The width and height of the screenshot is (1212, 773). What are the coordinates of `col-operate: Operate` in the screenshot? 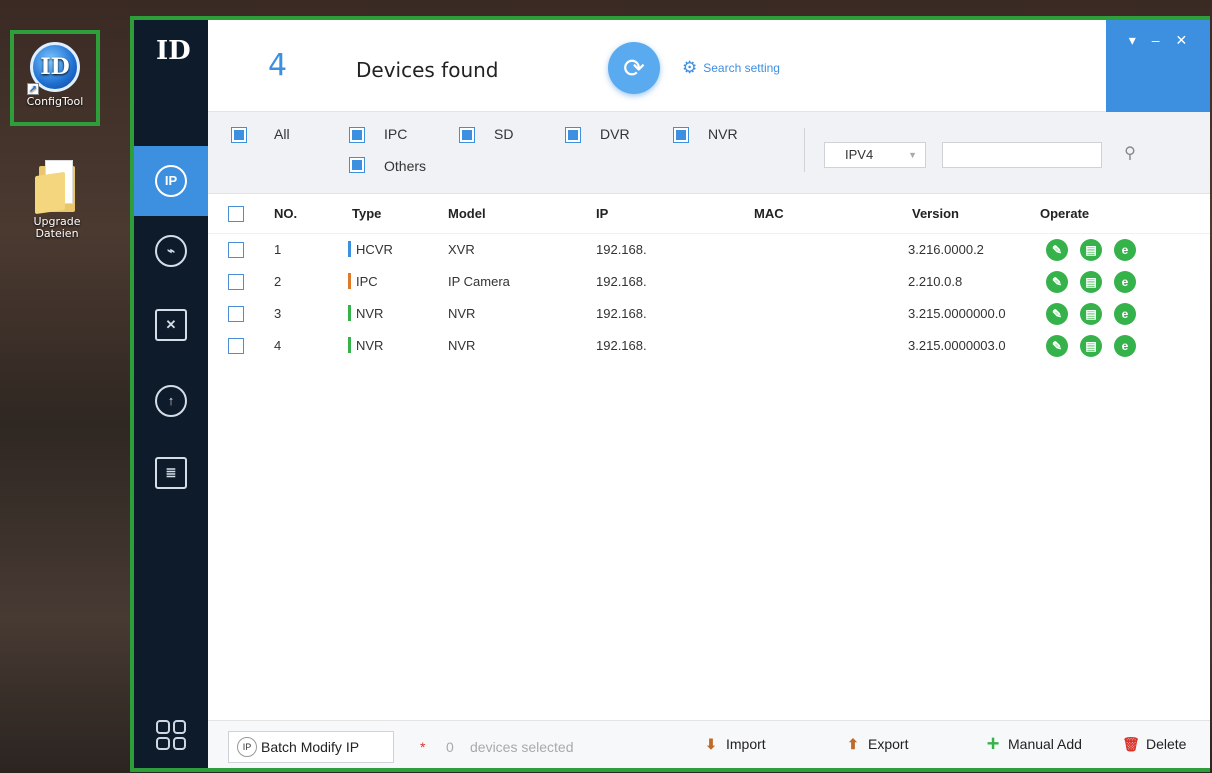 It's located at (1065, 213).